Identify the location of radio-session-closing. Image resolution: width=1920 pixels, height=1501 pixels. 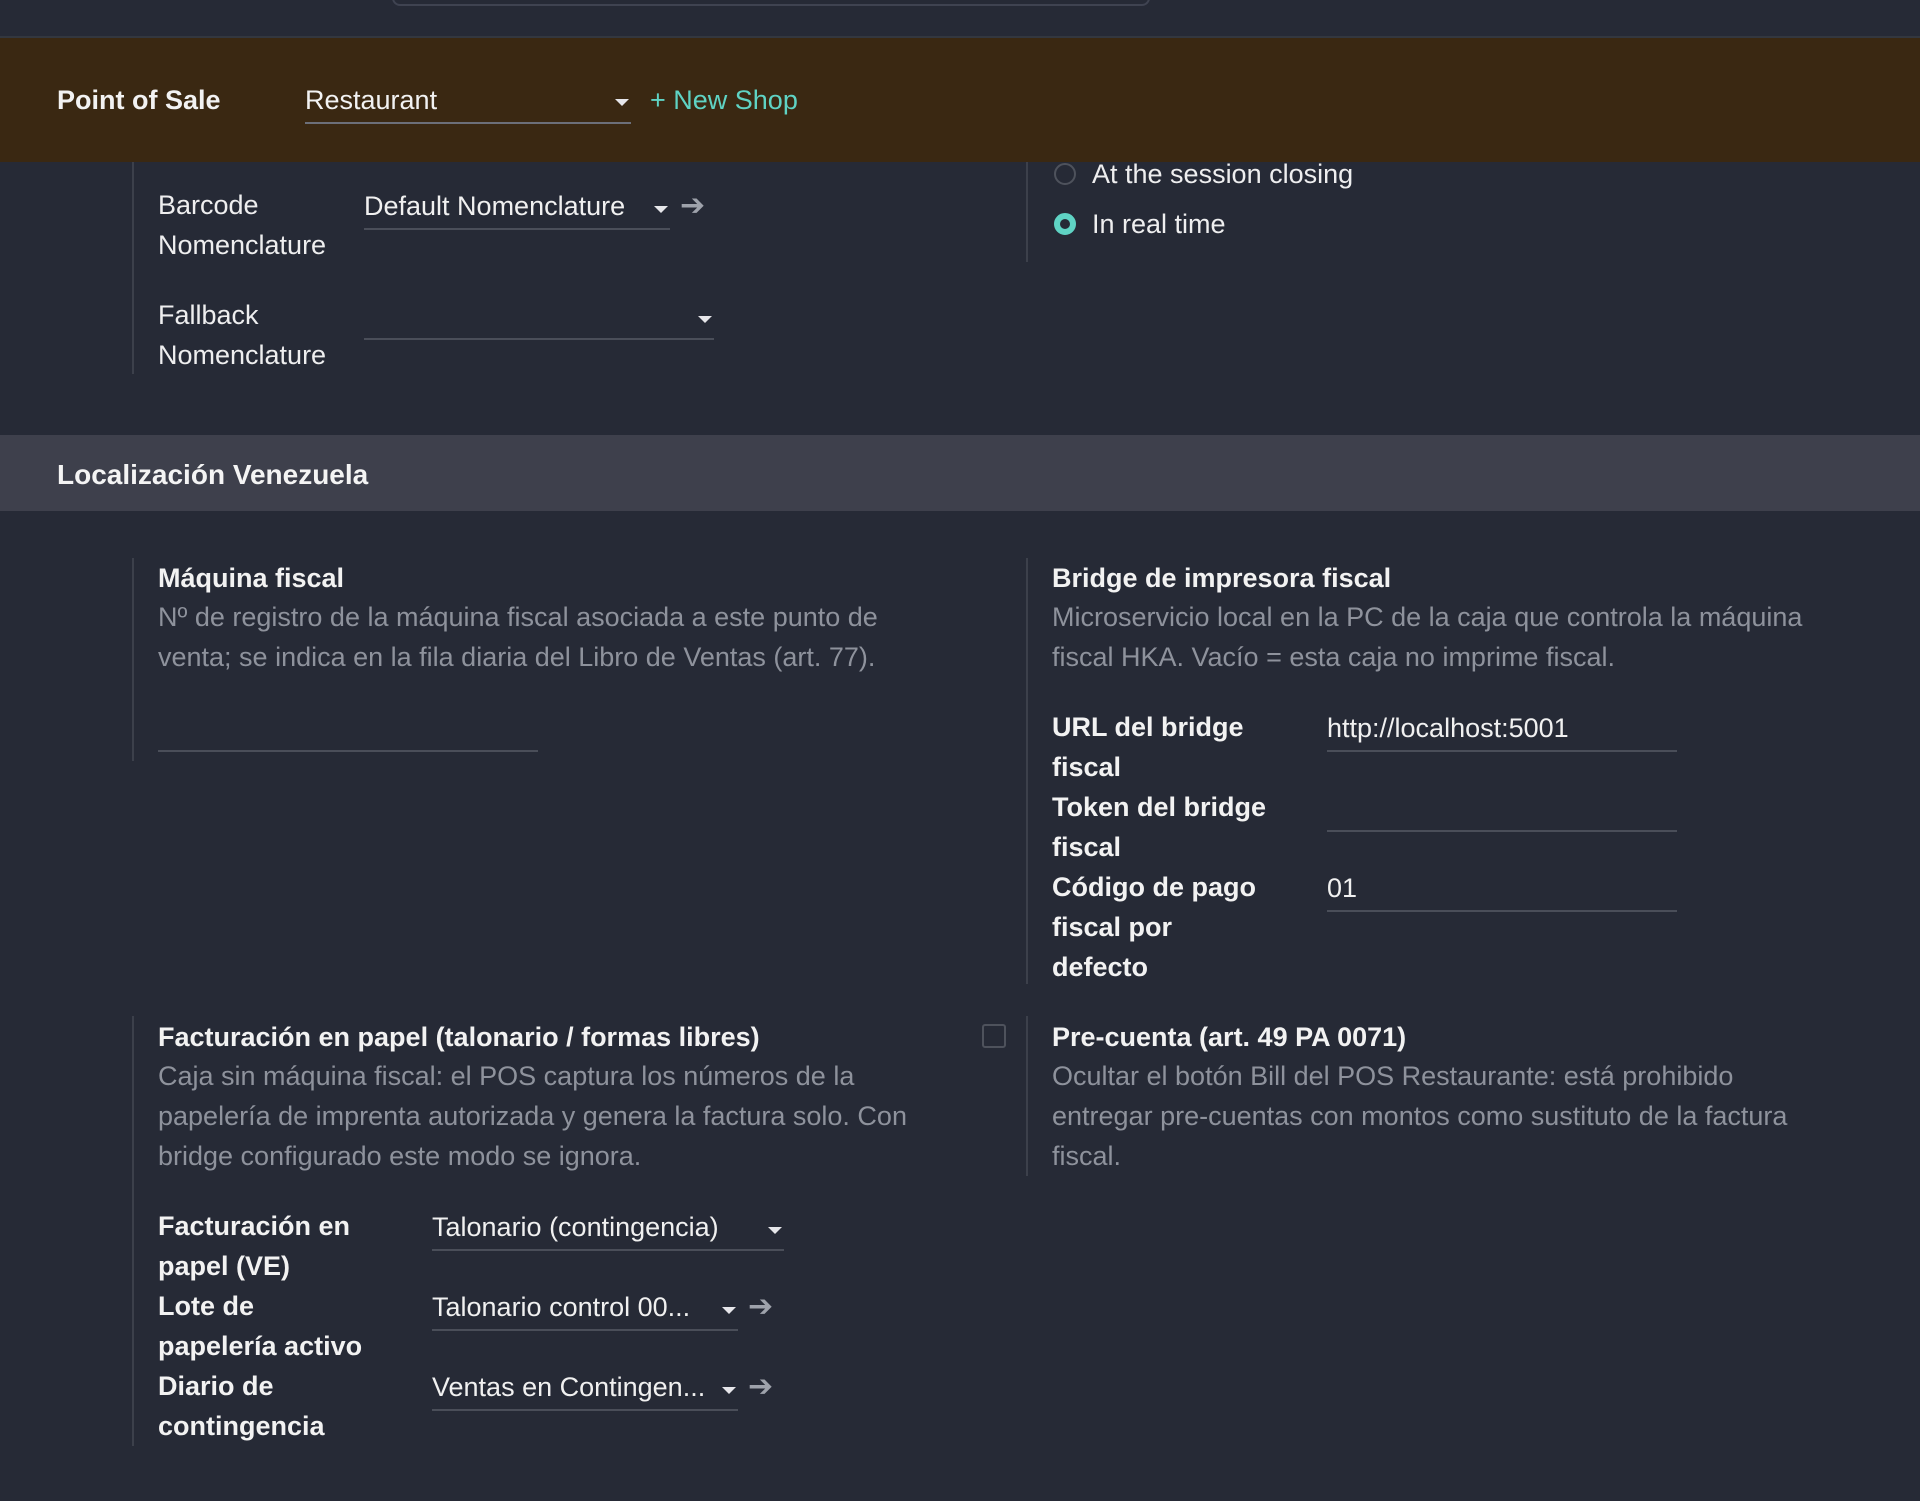
(1065, 174).